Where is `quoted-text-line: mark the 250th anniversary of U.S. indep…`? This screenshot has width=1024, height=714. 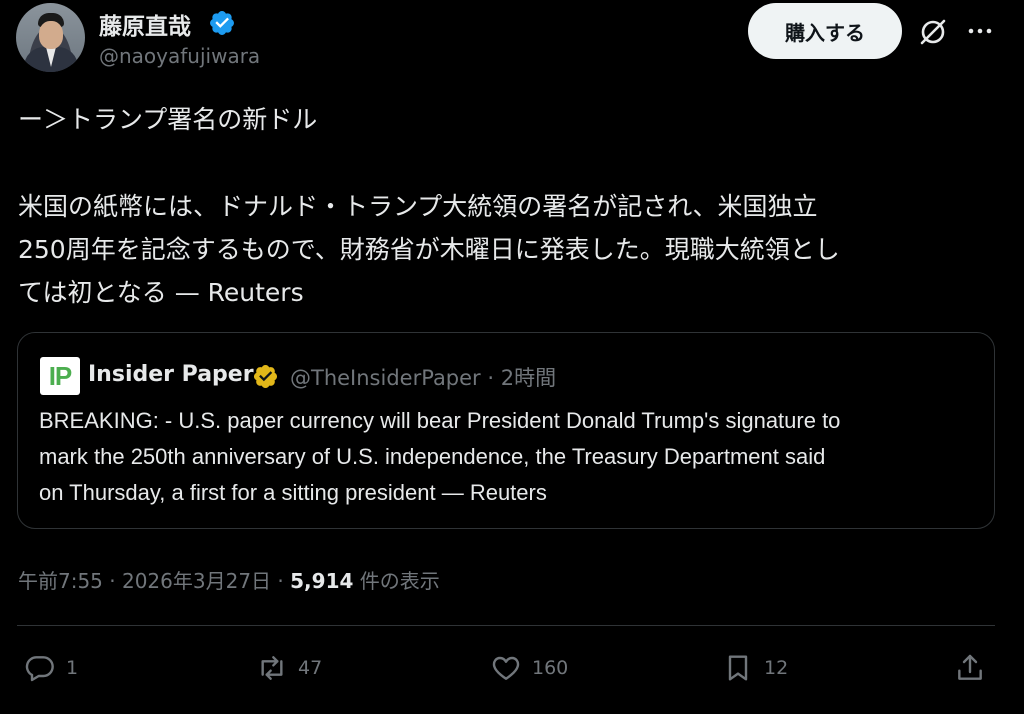 quoted-text-line: mark the 250th anniversary of U.S. indep… is located at coordinates (432, 456).